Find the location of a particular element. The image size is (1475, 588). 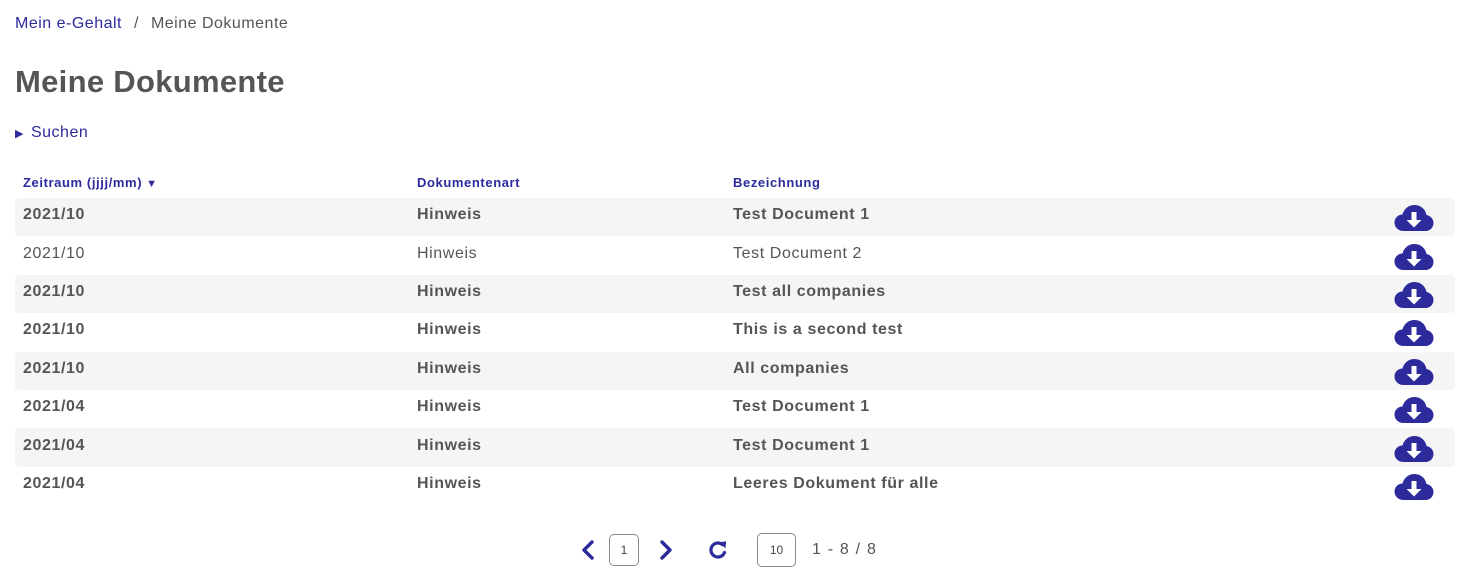

cell-name: Test all companies is located at coordinates (809, 291).